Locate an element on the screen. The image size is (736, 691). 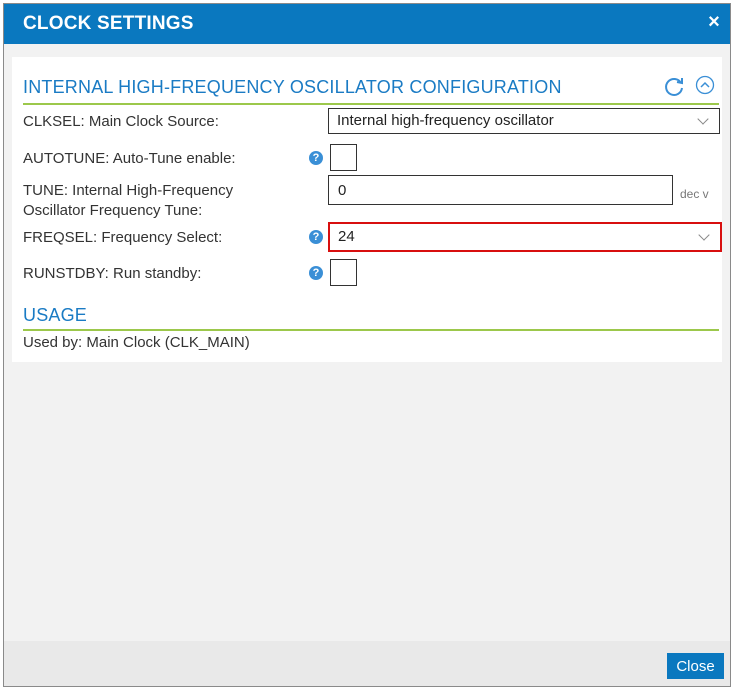
freqsel-value: 24 is located at coordinates (346, 236).